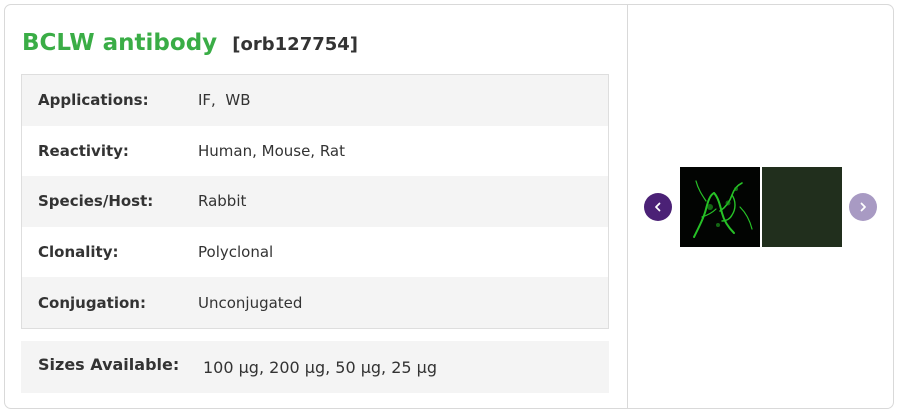  Describe the element at coordinates (250, 302) in the screenshot. I see `spec-value: Unconjugated` at that location.